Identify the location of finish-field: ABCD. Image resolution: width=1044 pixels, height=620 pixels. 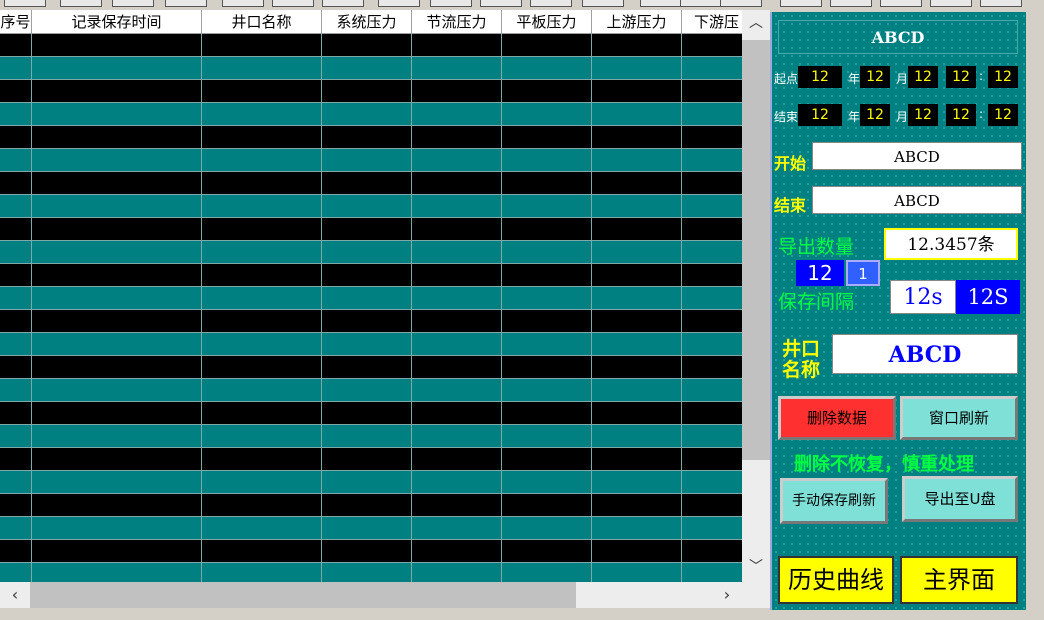
(917, 200).